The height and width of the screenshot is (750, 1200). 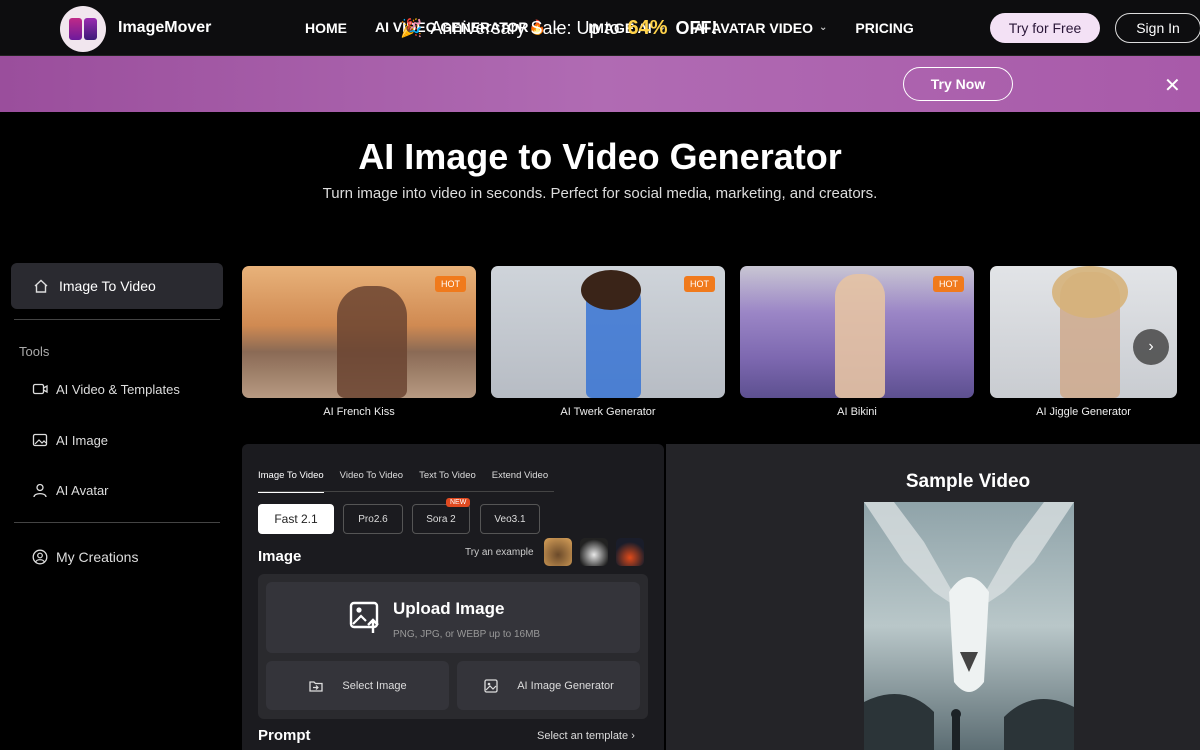 I want to click on sidebar-item-image-to-video: Image To Video, so click(x=117, y=286).